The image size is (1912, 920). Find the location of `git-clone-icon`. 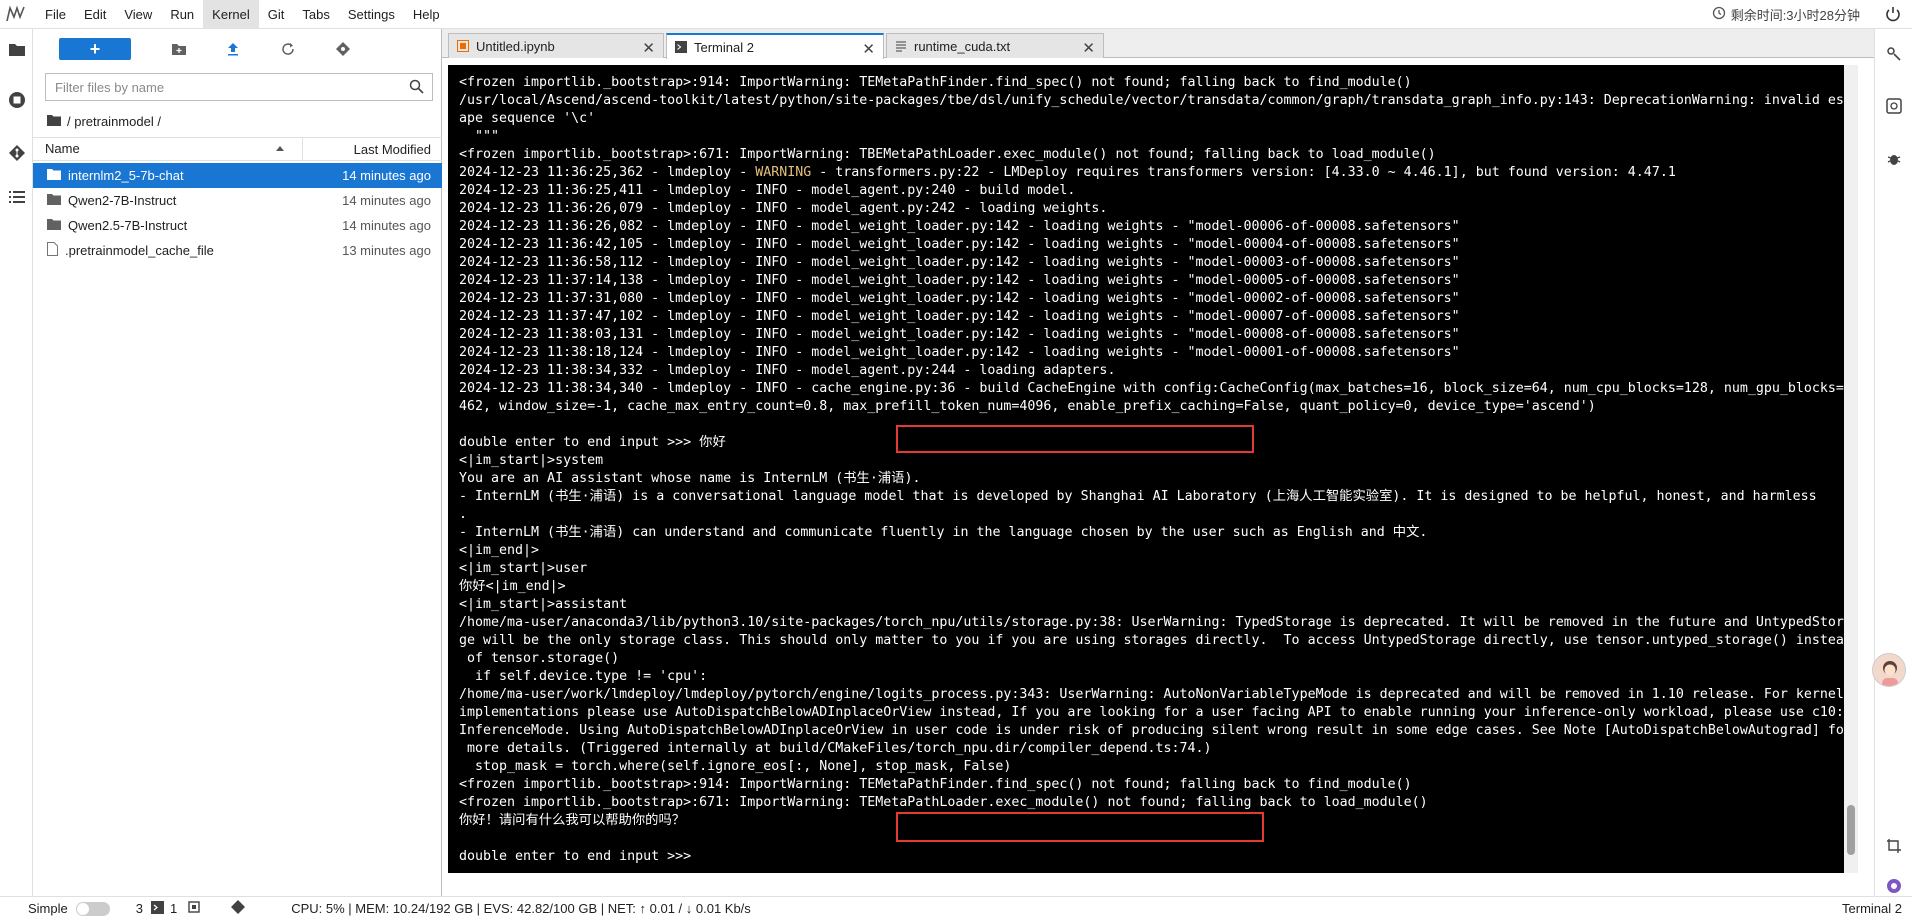

git-clone-icon is located at coordinates (343, 49).